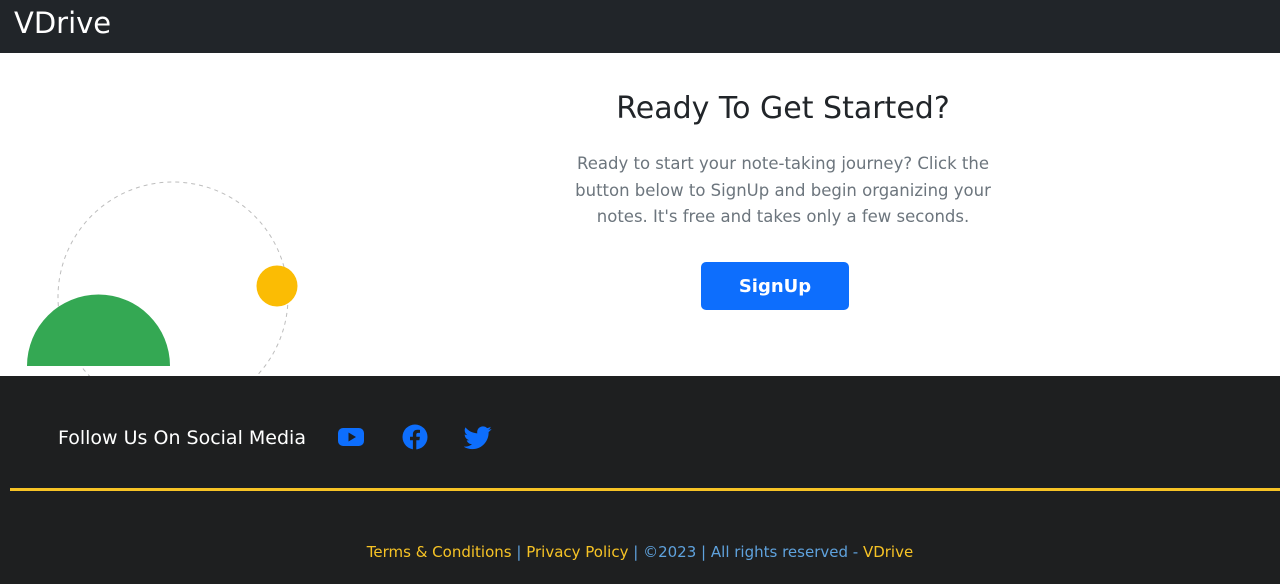 This screenshot has height=584, width=1280. What do you see at coordinates (783, 108) in the screenshot?
I see `cta-title: Ready To Get Started?` at bounding box center [783, 108].